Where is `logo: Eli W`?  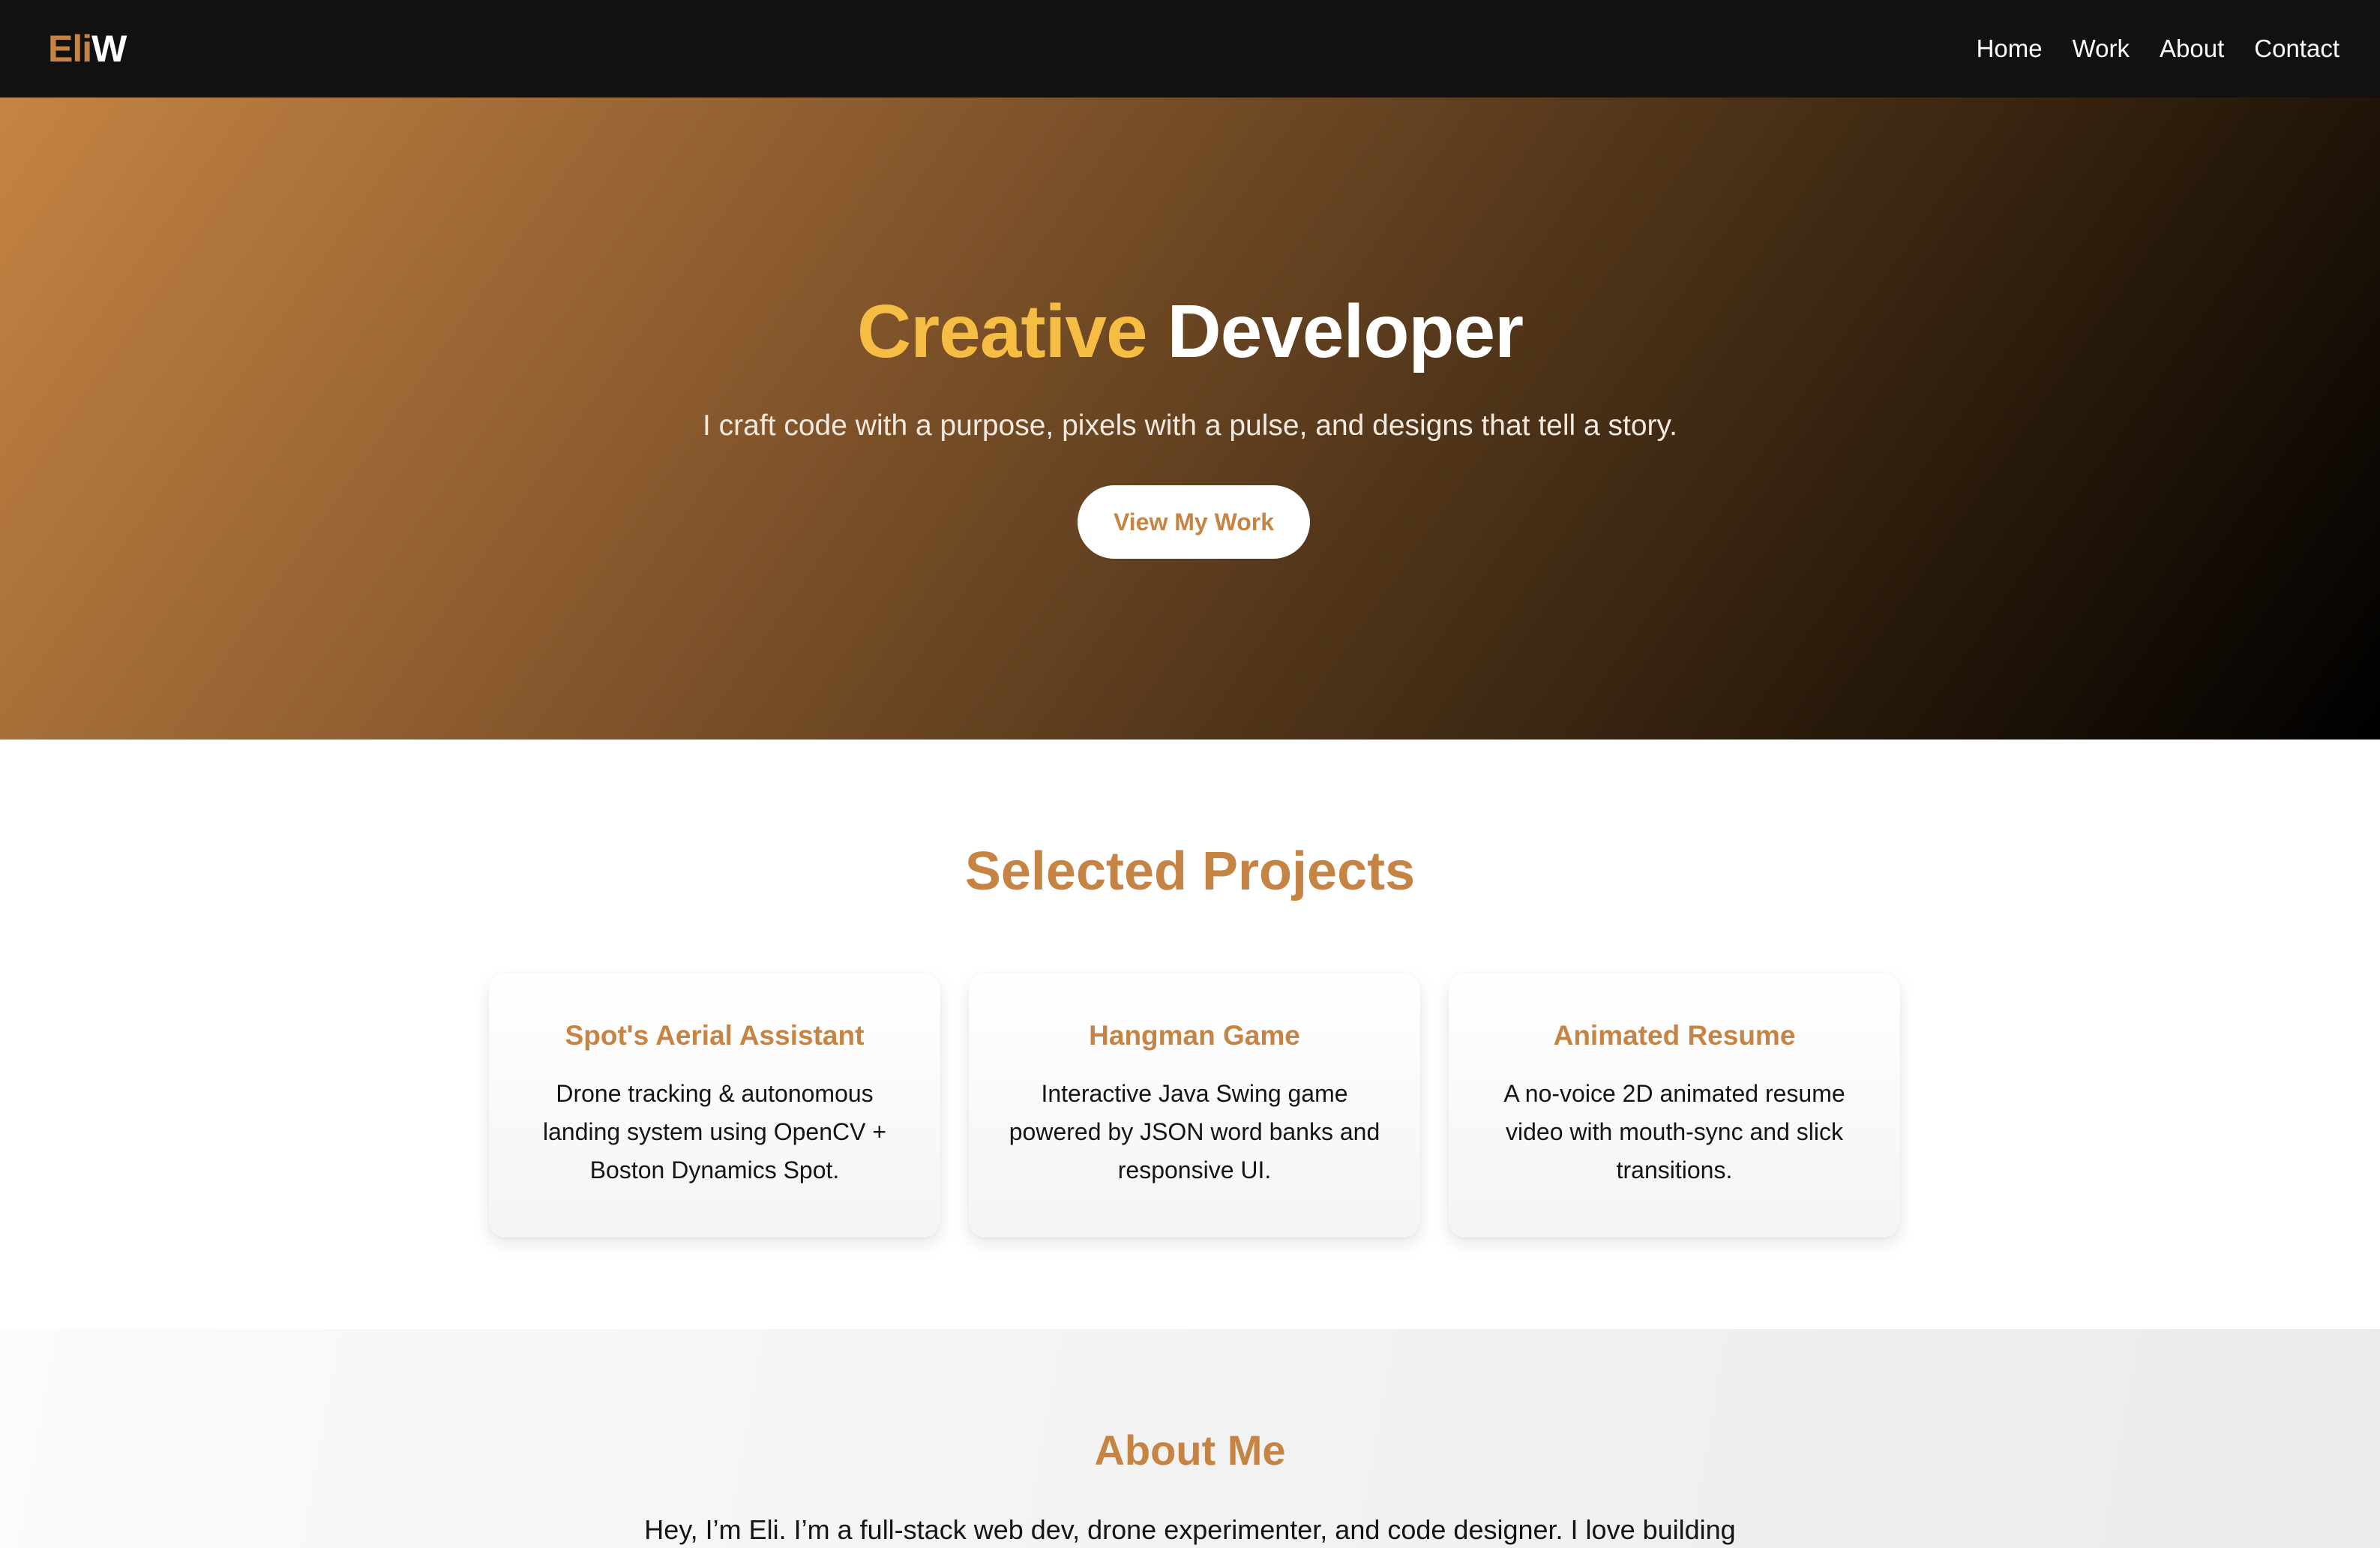
logo: Eli W is located at coordinates (87, 48).